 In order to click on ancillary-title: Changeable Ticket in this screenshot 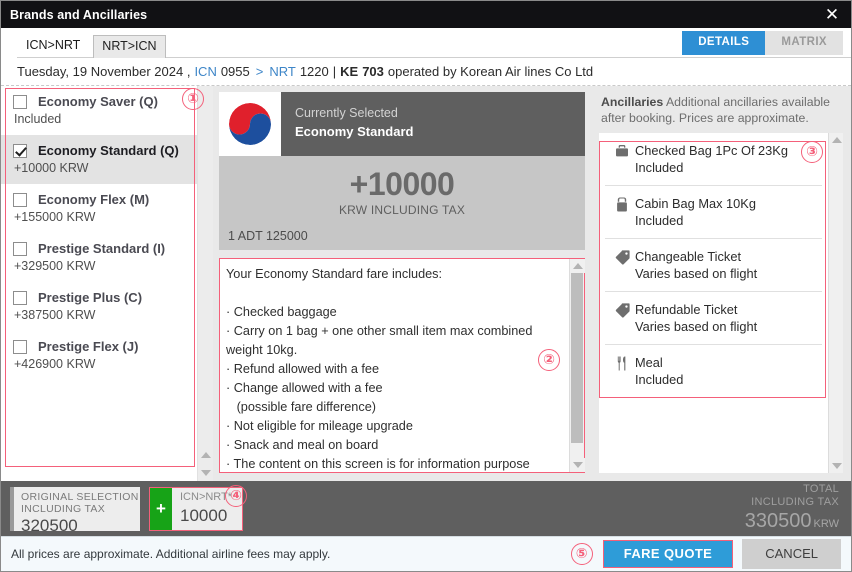, I will do `click(688, 256)`.